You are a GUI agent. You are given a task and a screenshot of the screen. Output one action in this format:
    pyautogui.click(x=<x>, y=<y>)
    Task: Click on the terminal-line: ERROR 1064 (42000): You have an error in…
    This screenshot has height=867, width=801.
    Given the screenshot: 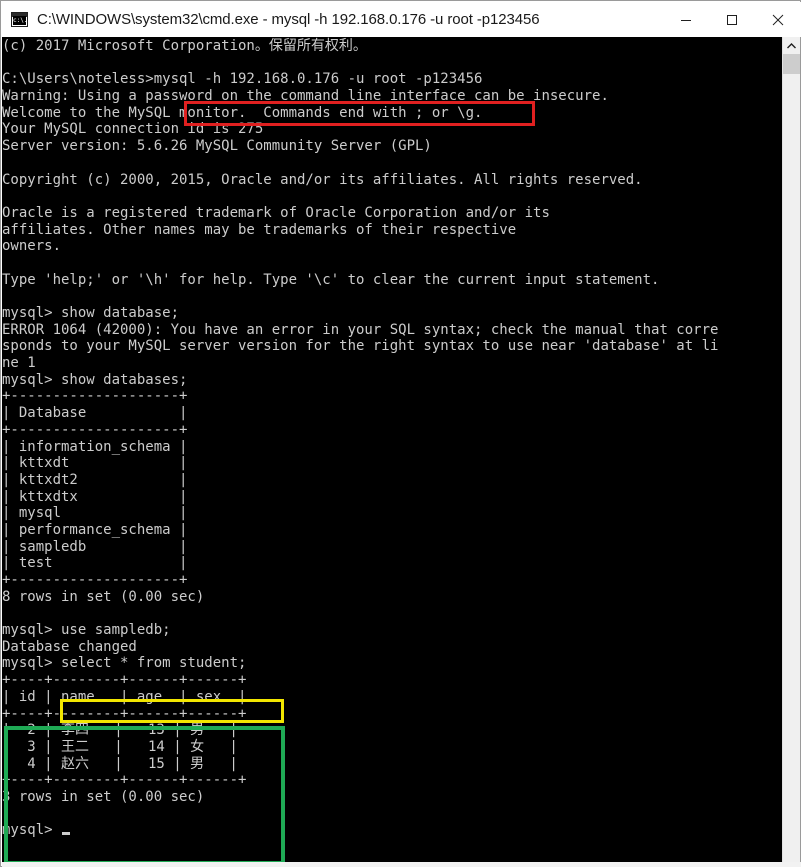 What is the action you would take?
    pyautogui.click(x=360, y=329)
    